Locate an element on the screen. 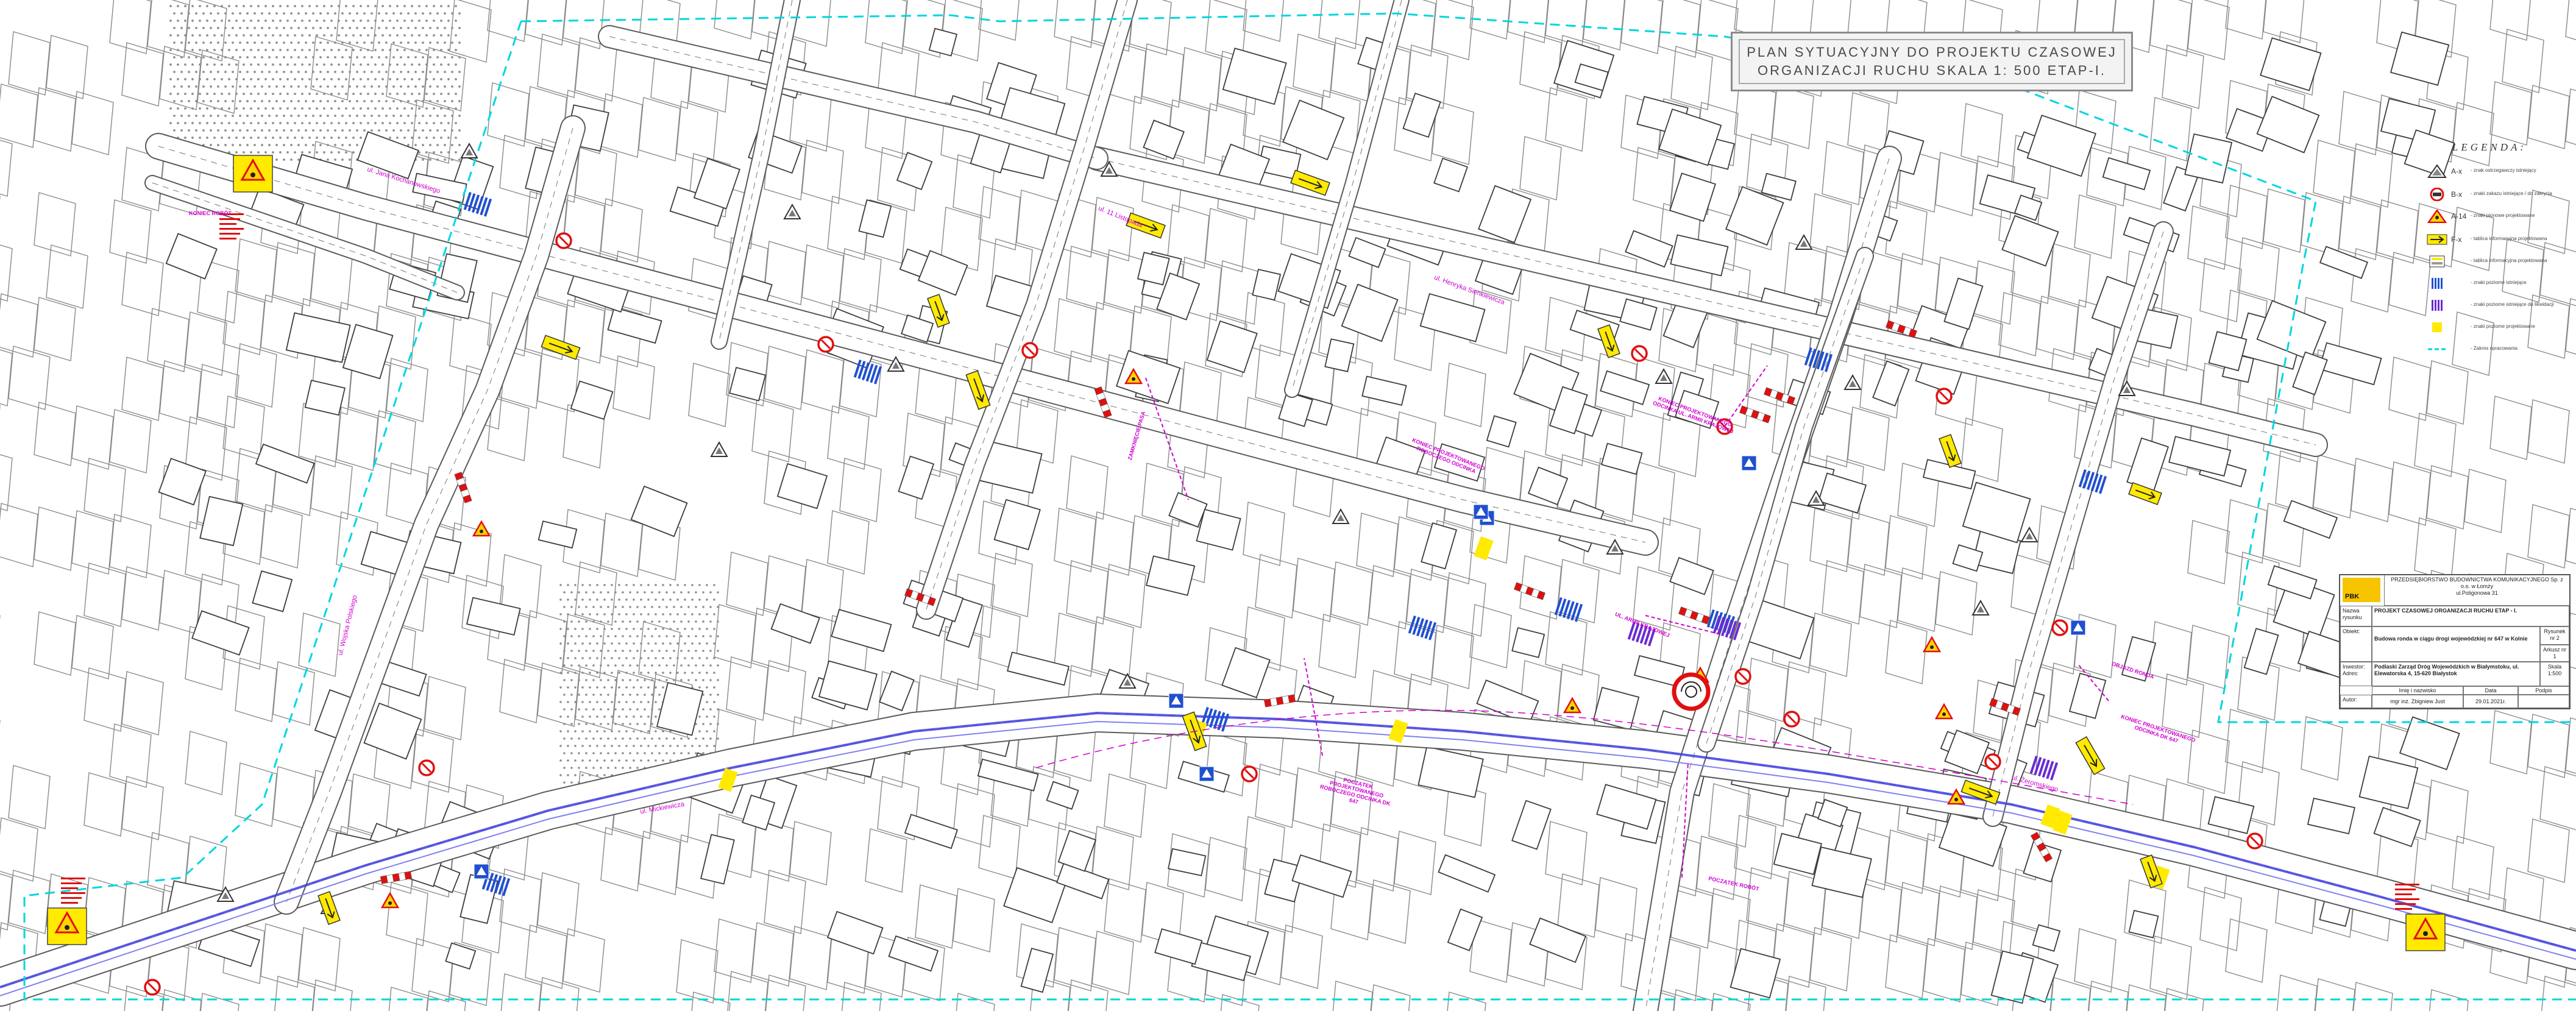  legend-desc: - znaki poziome projektowane is located at coordinates (2503, 326).